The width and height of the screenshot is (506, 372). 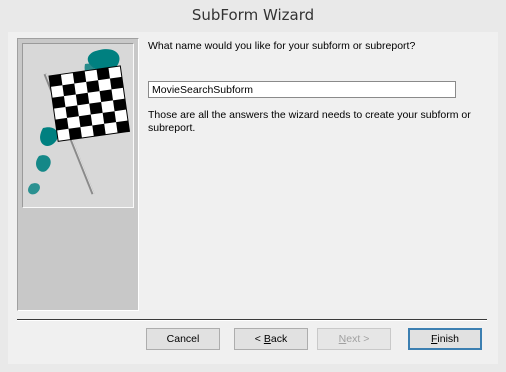 I want to click on finish-button: Finish, so click(x=445, y=339).